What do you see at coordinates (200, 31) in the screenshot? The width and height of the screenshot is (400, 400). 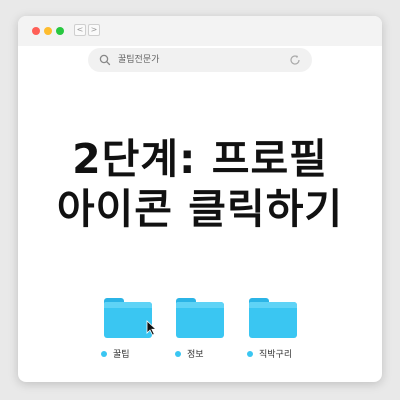 I see `title-bar: < >` at bounding box center [200, 31].